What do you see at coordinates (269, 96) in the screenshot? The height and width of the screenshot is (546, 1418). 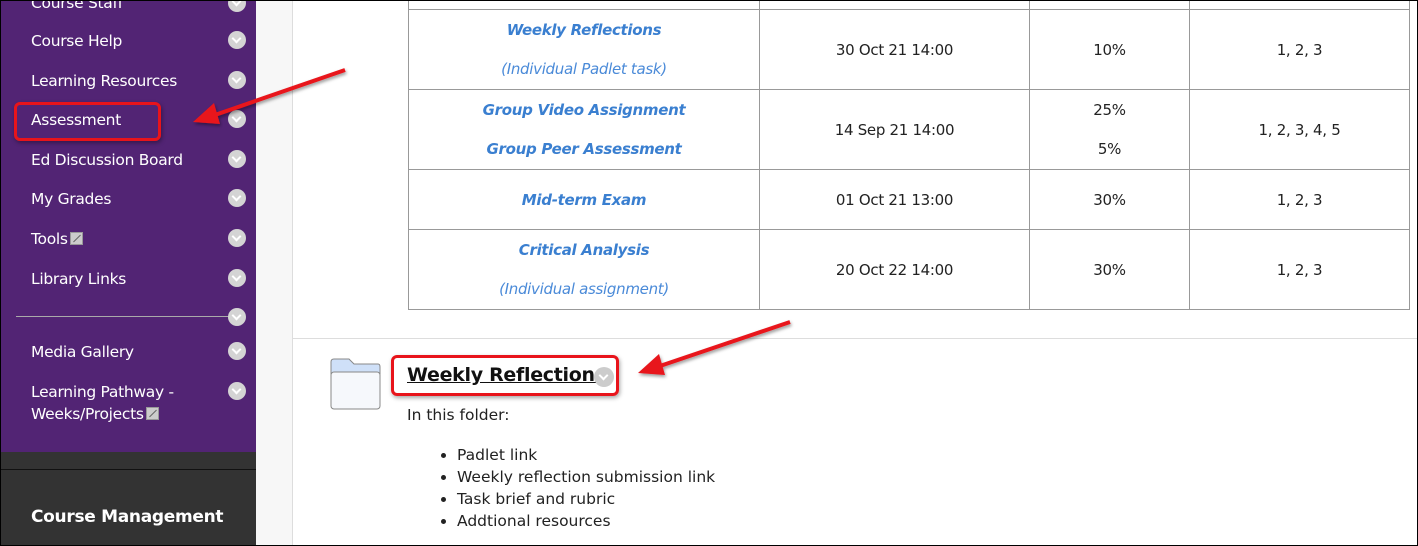 I see `arrow-to-assessment` at bounding box center [269, 96].